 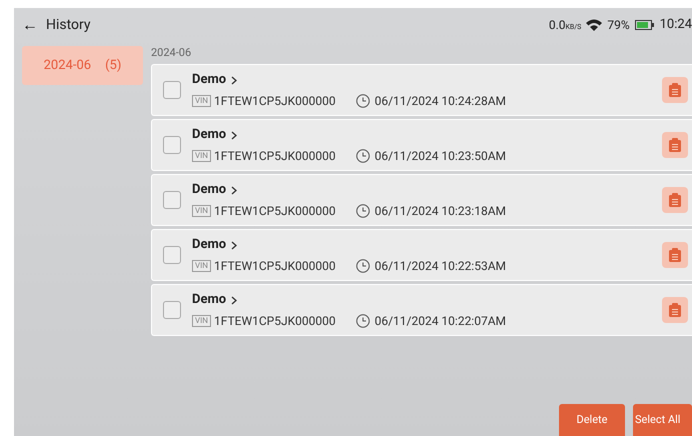 What do you see at coordinates (440, 321) in the screenshot?
I see `record-time: 06/11/2024 10:22:07AM` at bounding box center [440, 321].